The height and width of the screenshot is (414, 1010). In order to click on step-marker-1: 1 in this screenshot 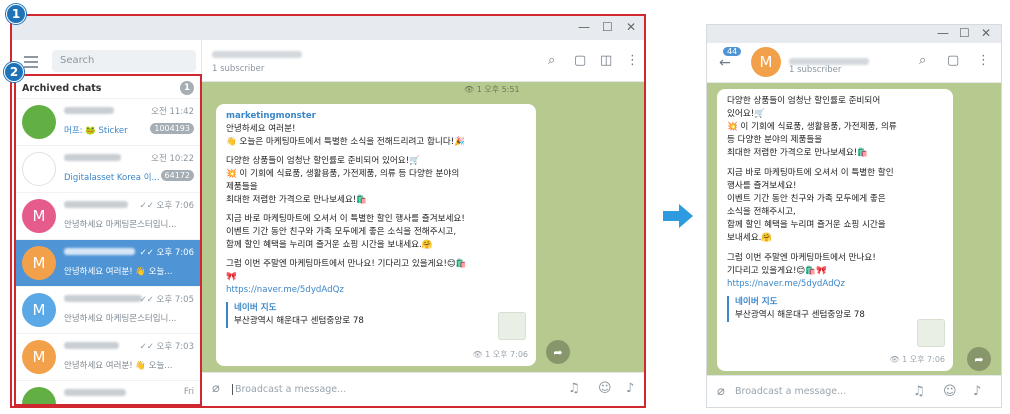, I will do `click(16, 14)`.